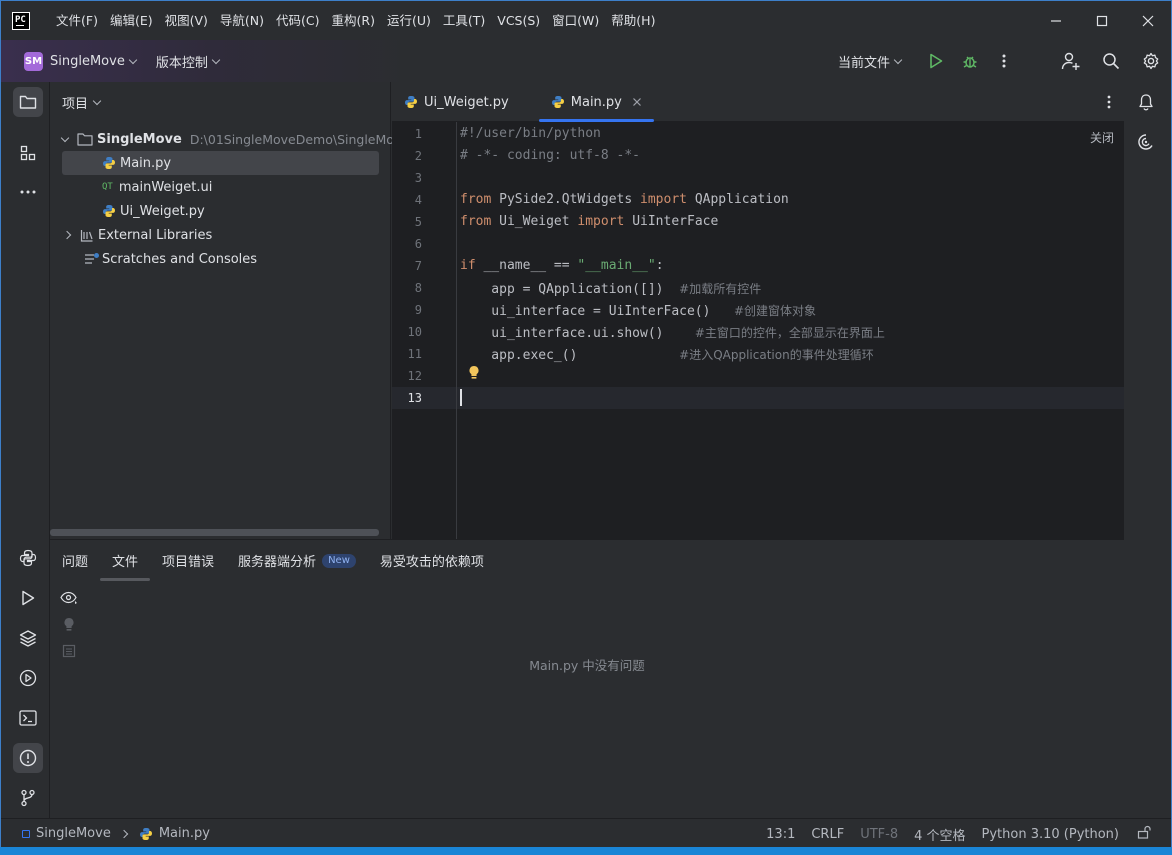  Describe the element at coordinates (1102, 20) in the screenshot. I see `maximize-button` at that location.